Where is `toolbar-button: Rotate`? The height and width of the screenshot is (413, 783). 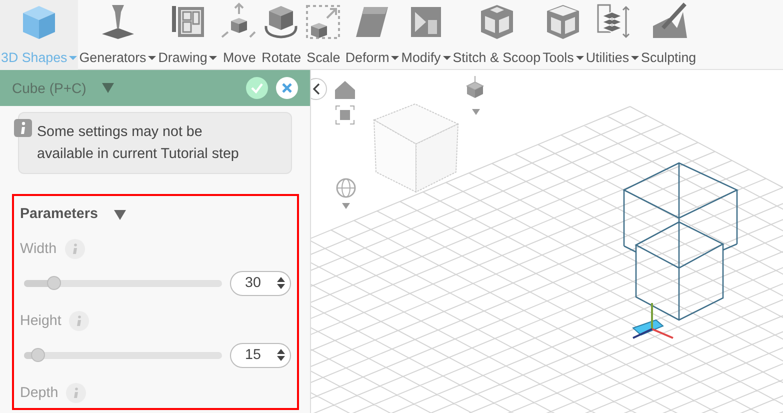 toolbar-button: Rotate is located at coordinates (281, 35).